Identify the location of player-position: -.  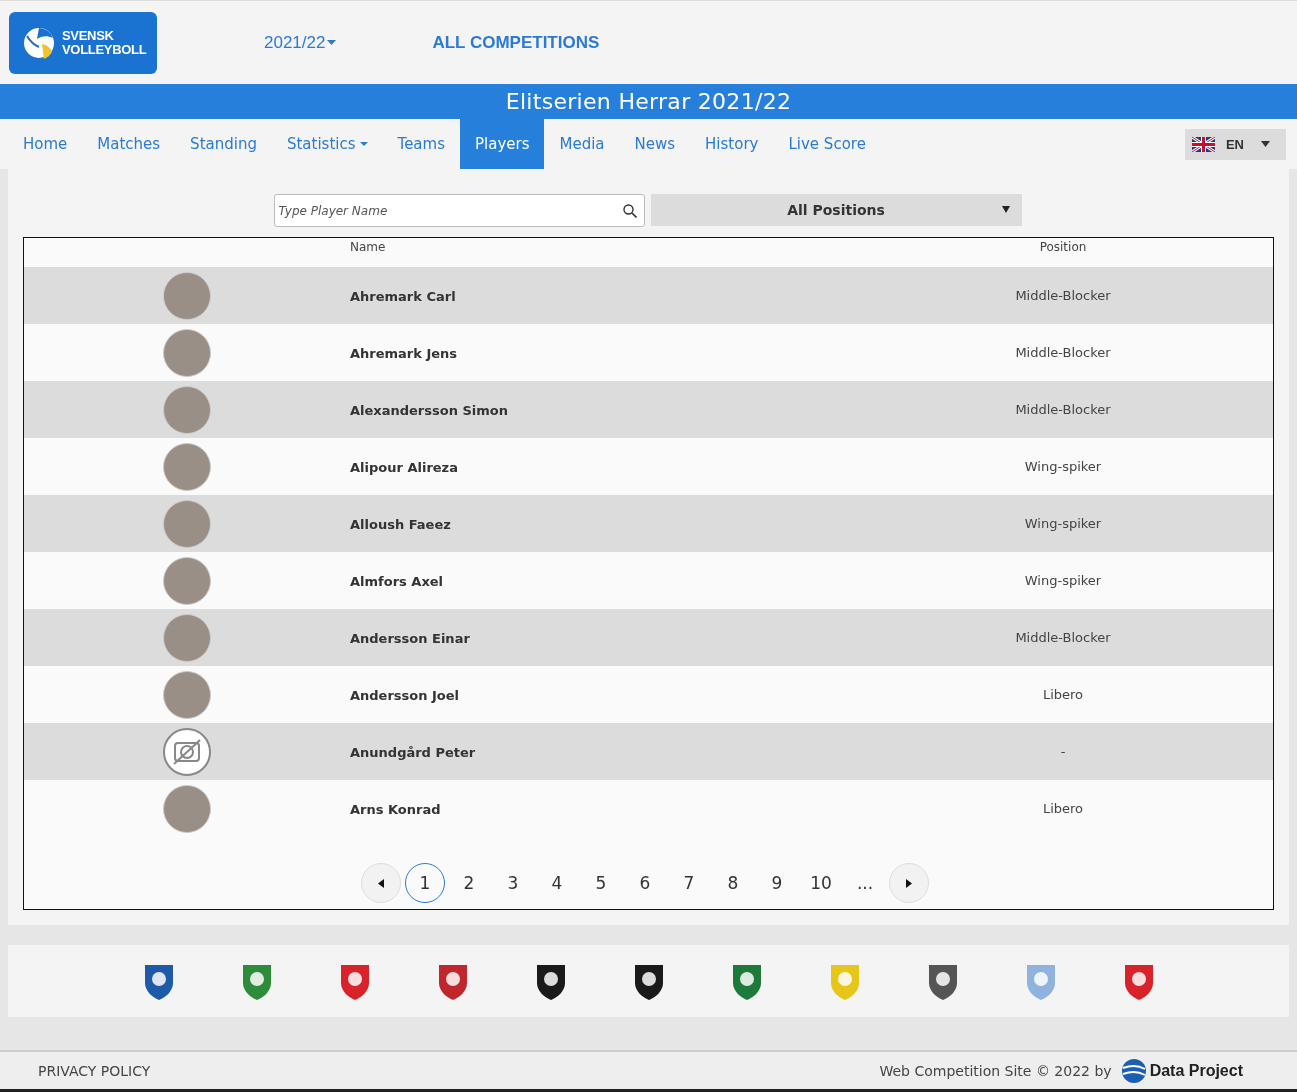
(1063, 751).